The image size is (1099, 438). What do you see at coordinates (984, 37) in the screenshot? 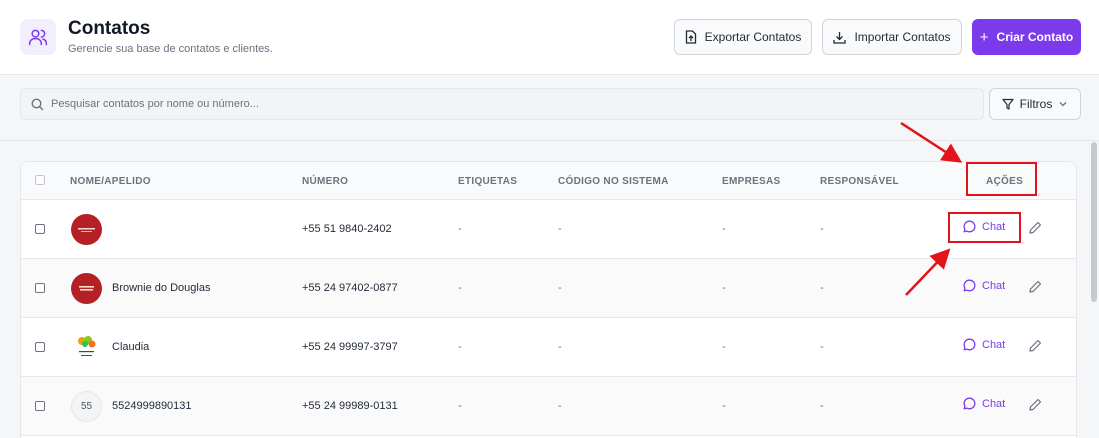
I see `plus-icon: +` at bounding box center [984, 37].